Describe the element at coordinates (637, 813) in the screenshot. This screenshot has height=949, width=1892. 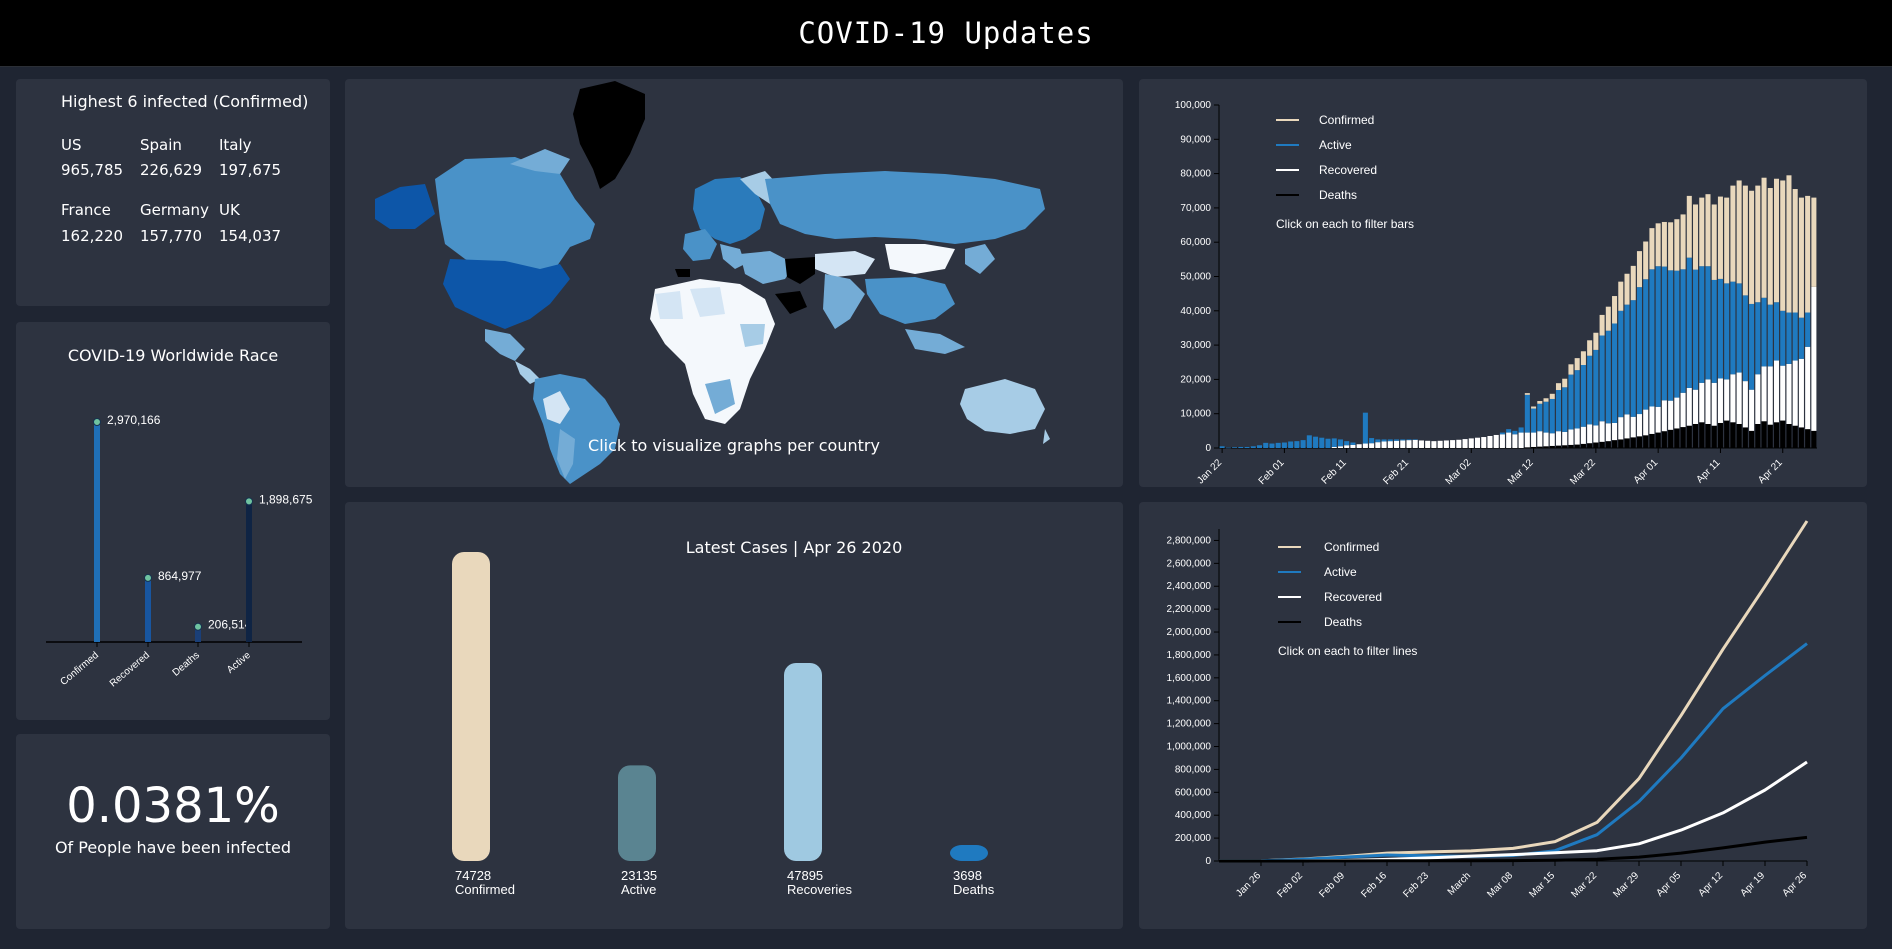
I see `latest-bar` at that location.